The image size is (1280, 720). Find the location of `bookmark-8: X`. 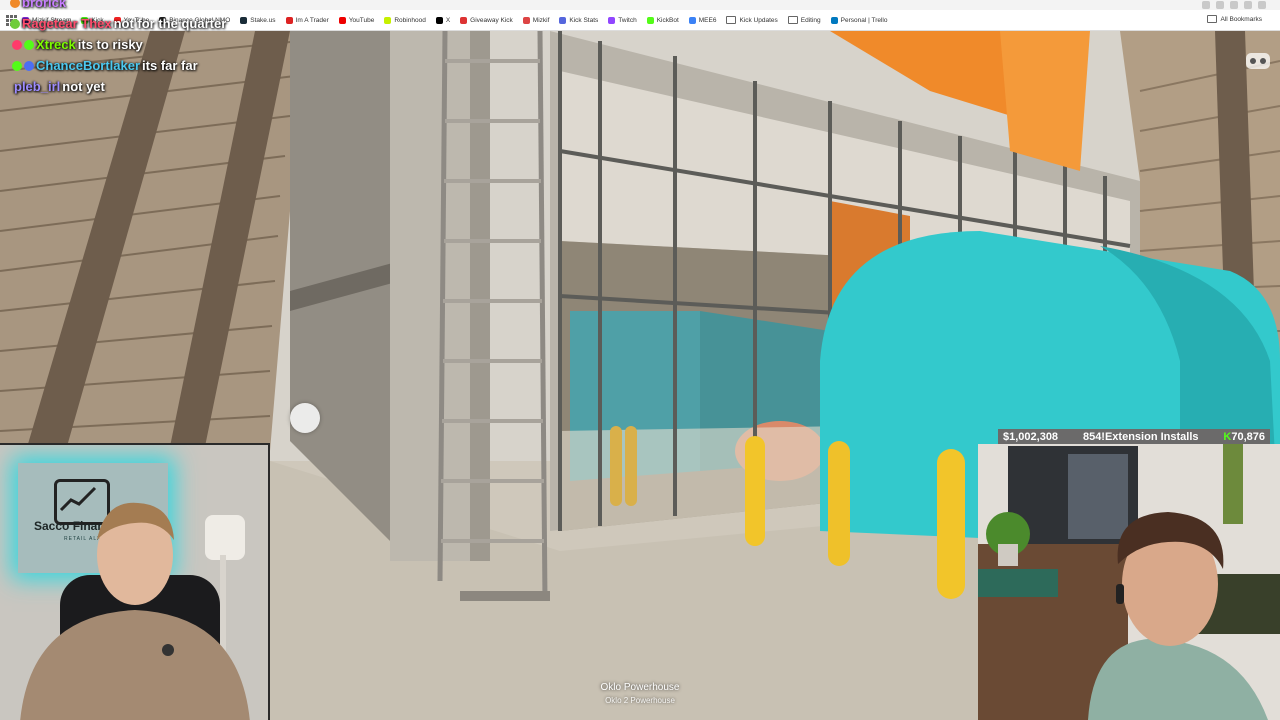

bookmark-8: X is located at coordinates (443, 20).